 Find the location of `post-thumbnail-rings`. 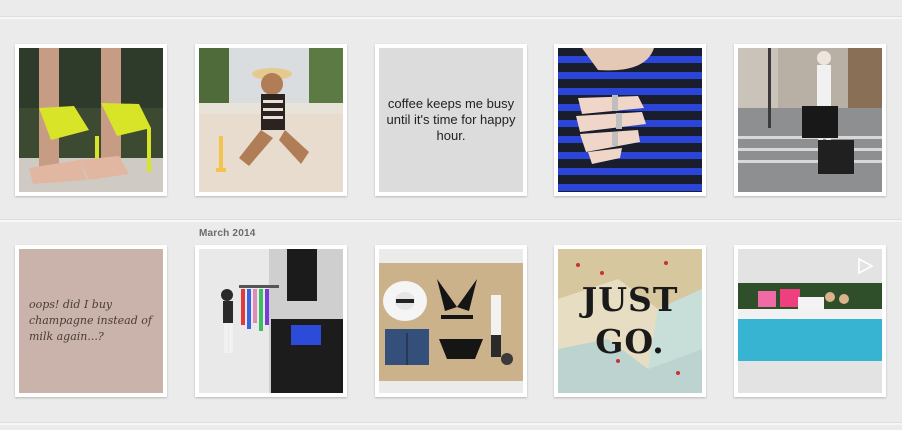

post-thumbnail-rings is located at coordinates (630, 120).